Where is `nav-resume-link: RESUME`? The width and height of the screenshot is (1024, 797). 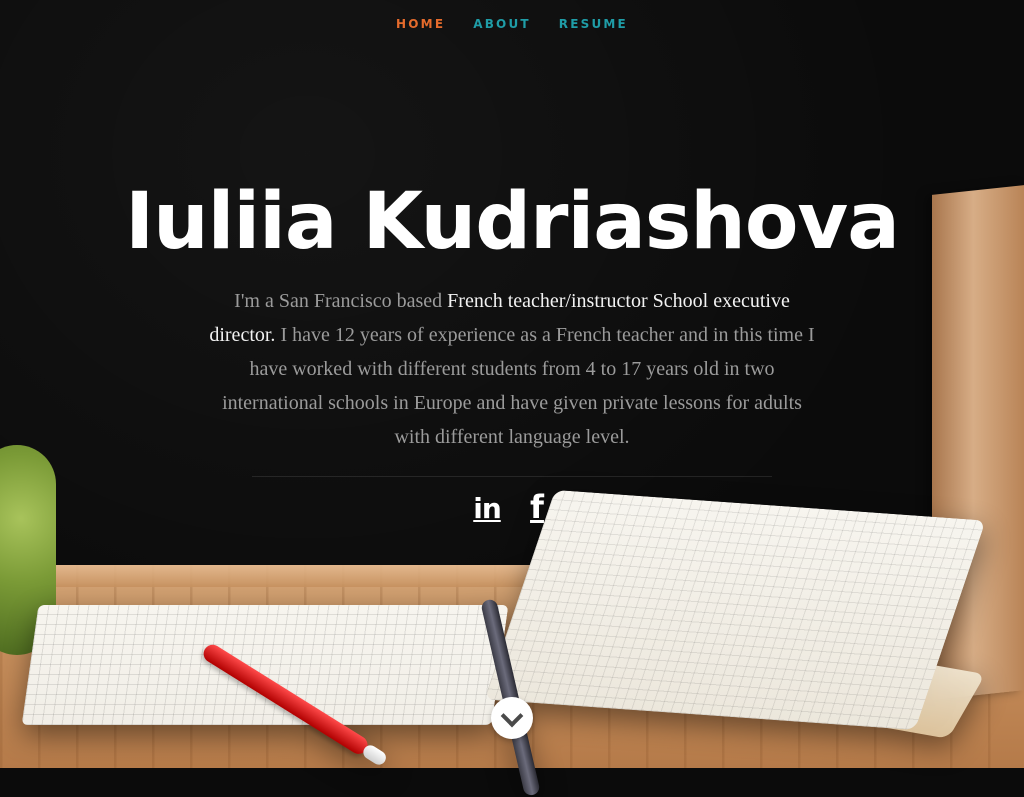 nav-resume-link: RESUME is located at coordinates (593, 24).